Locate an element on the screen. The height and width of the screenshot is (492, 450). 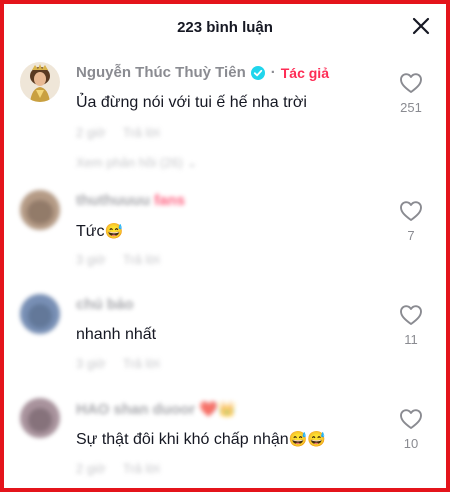
verified-badge-icon is located at coordinates (257, 72).